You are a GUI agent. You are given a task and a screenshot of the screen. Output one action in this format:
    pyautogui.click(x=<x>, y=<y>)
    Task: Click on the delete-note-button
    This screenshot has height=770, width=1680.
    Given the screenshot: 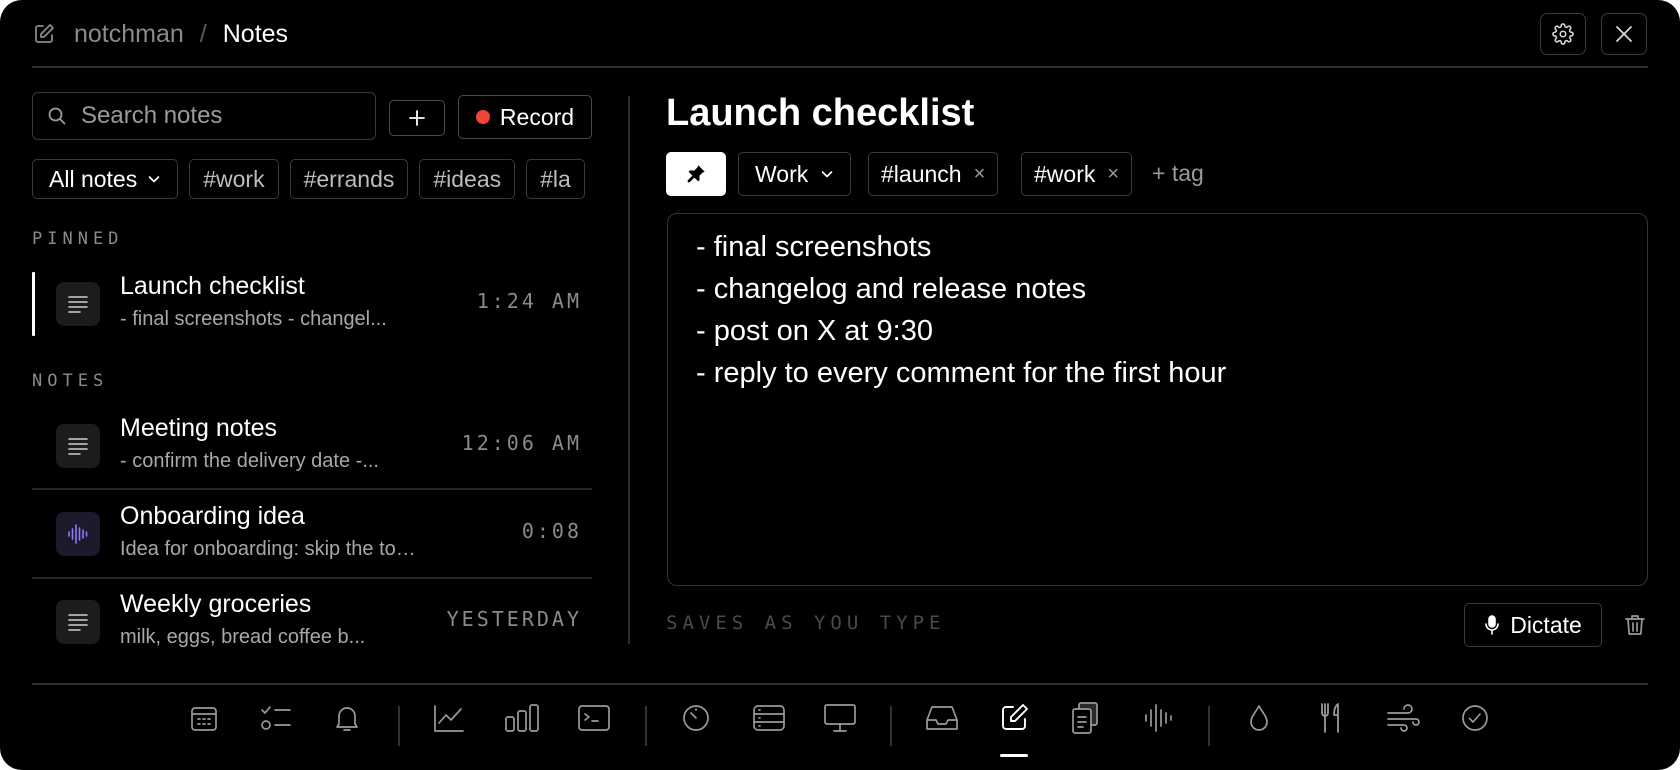 What is the action you would take?
    pyautogui.click(x=1635, y=625)
    